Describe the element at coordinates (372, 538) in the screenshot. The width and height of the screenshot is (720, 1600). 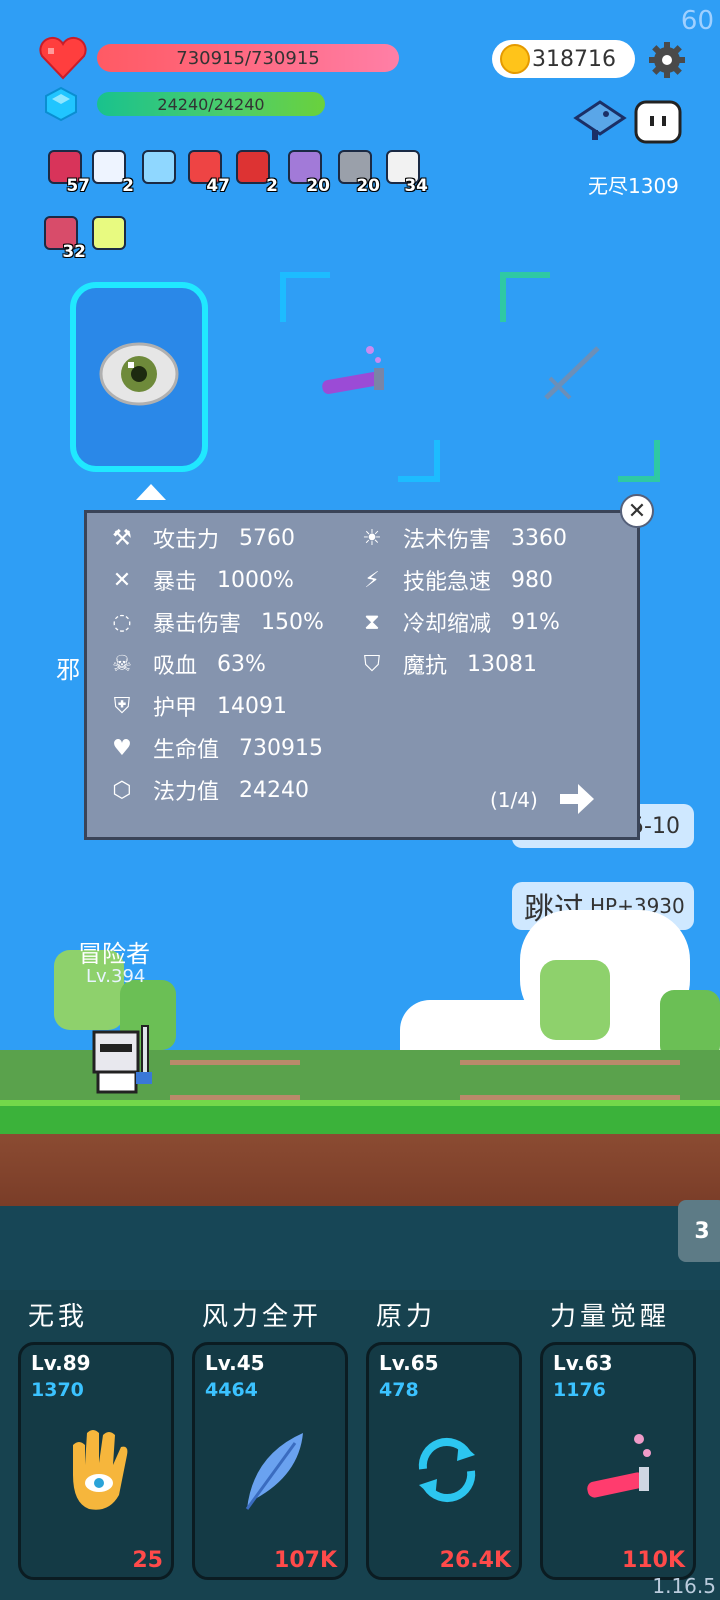
I see `sun-icon: ☀` at that location.